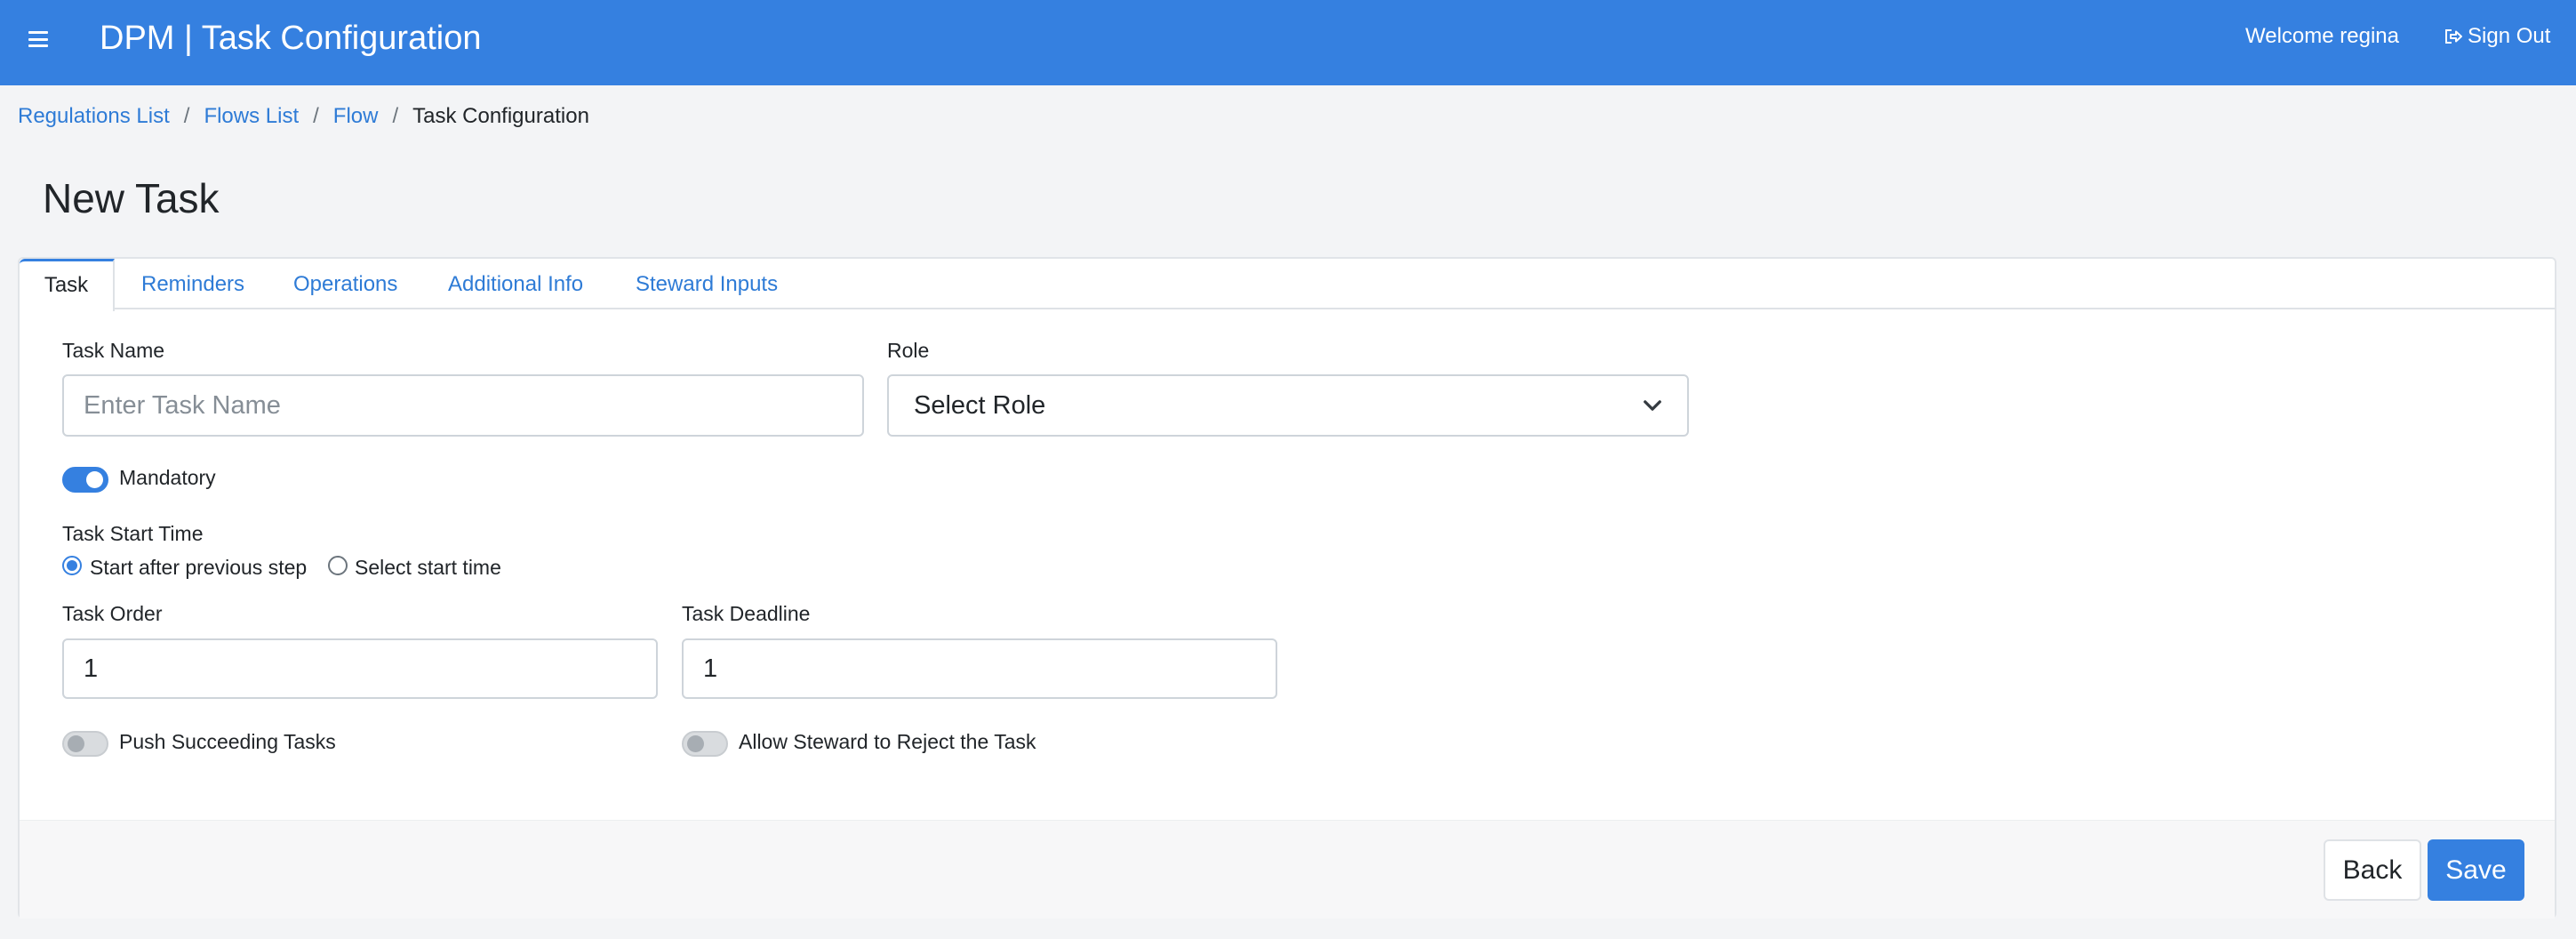  Describe the element at coordinates (428, 567) in the screenshot. I see `select-start-time-label: Select start time` at that location.